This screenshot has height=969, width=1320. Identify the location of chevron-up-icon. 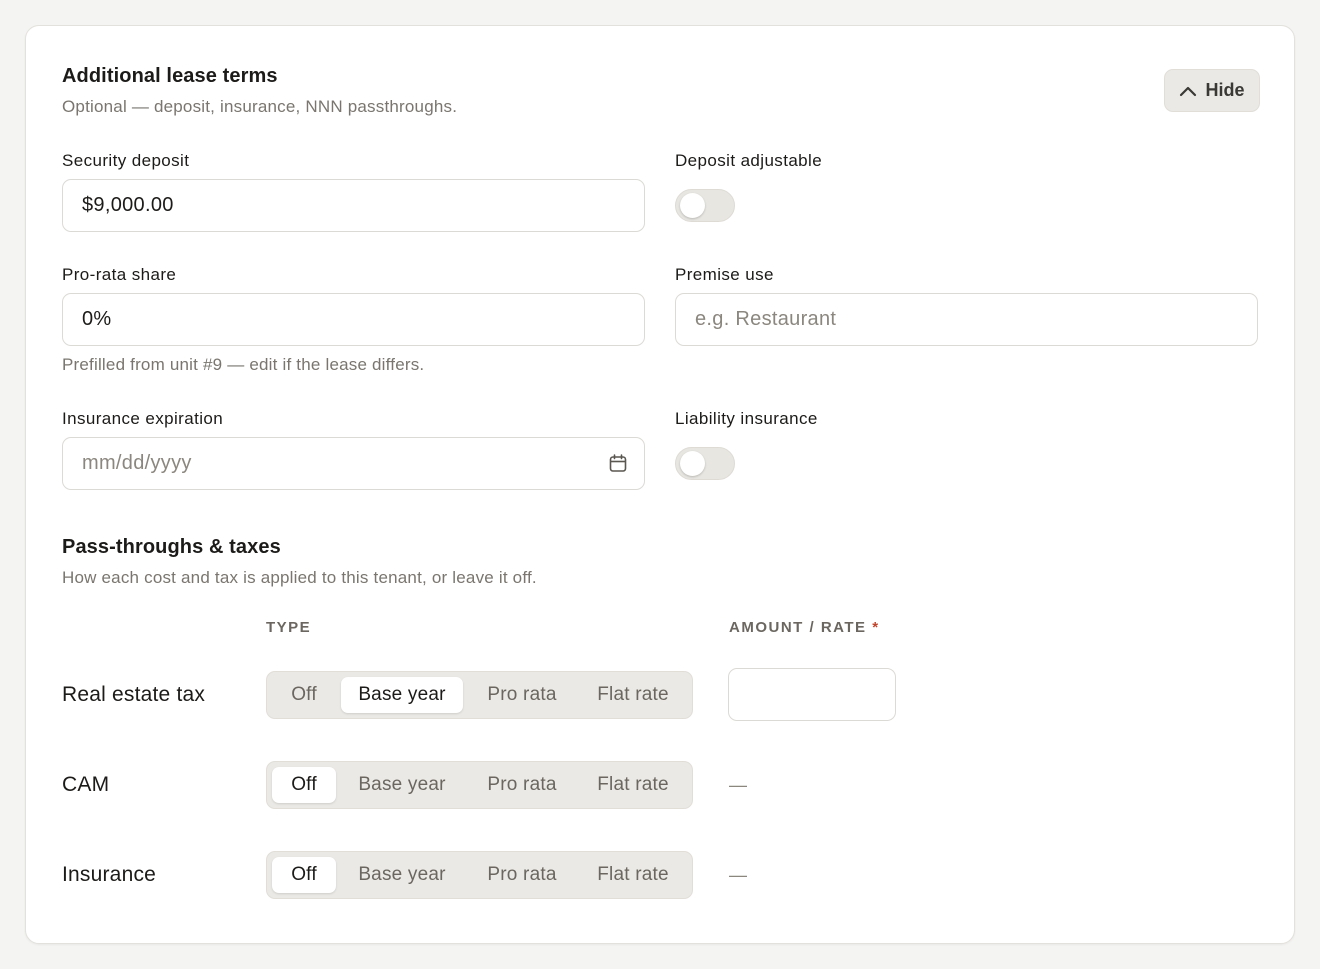
(1188, 91).